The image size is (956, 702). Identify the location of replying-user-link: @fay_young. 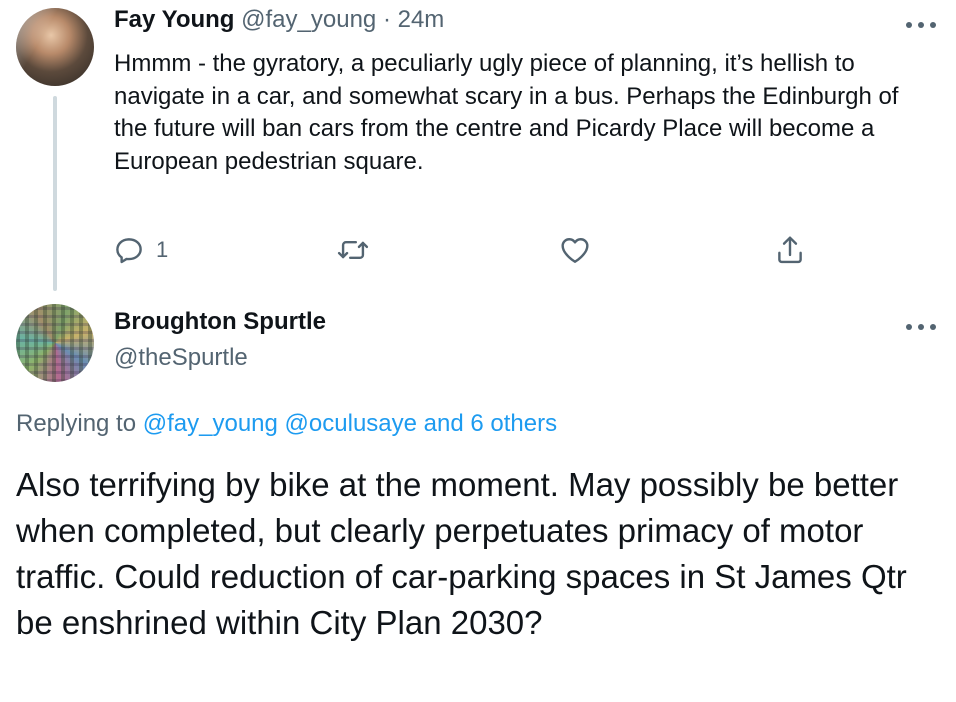
(210, 423).